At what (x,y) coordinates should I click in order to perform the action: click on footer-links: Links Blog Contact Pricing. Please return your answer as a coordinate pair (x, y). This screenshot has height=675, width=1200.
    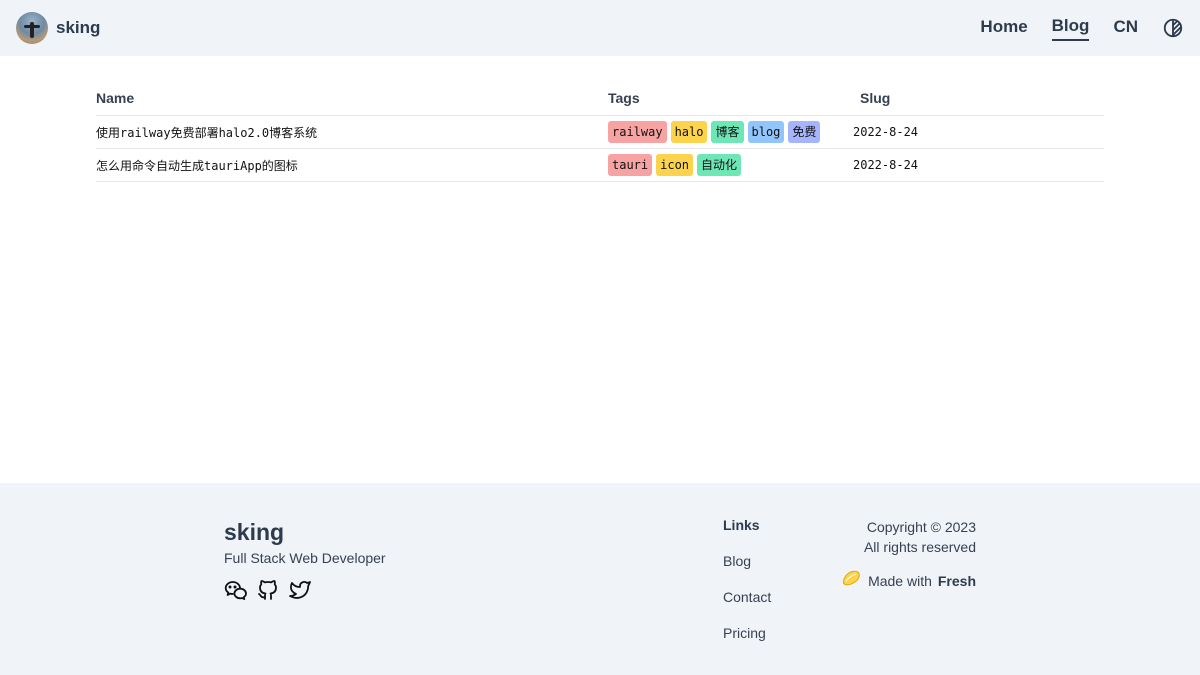
    Looking at the image, I should click on (747, 589).